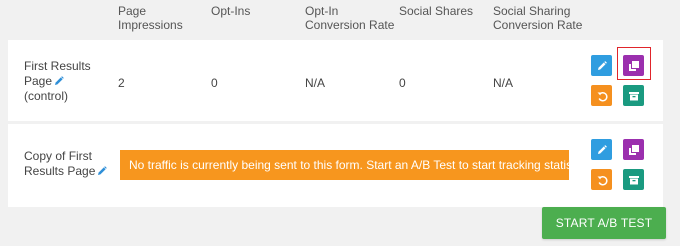 The image size is (680, 246). Describe the element at coordinates (58, 156) in the screenshot. I see `page-name-line: Copy of First` at that location.